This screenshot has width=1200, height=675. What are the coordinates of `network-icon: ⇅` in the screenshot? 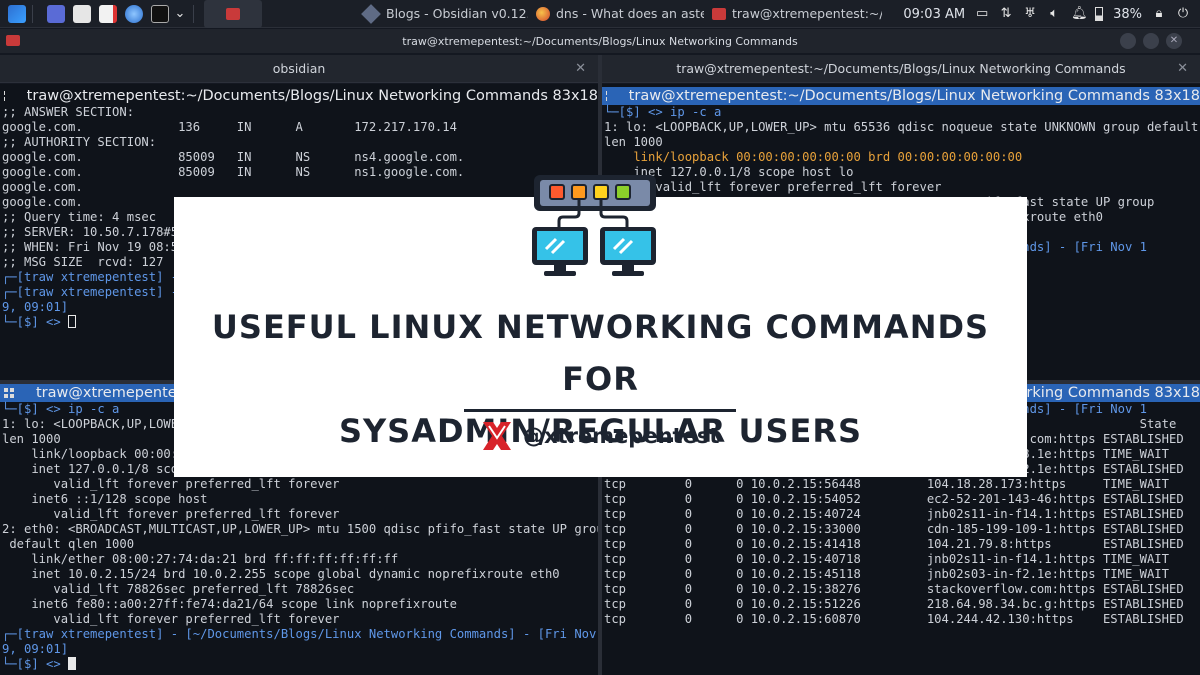 It's located at (1006, 14).